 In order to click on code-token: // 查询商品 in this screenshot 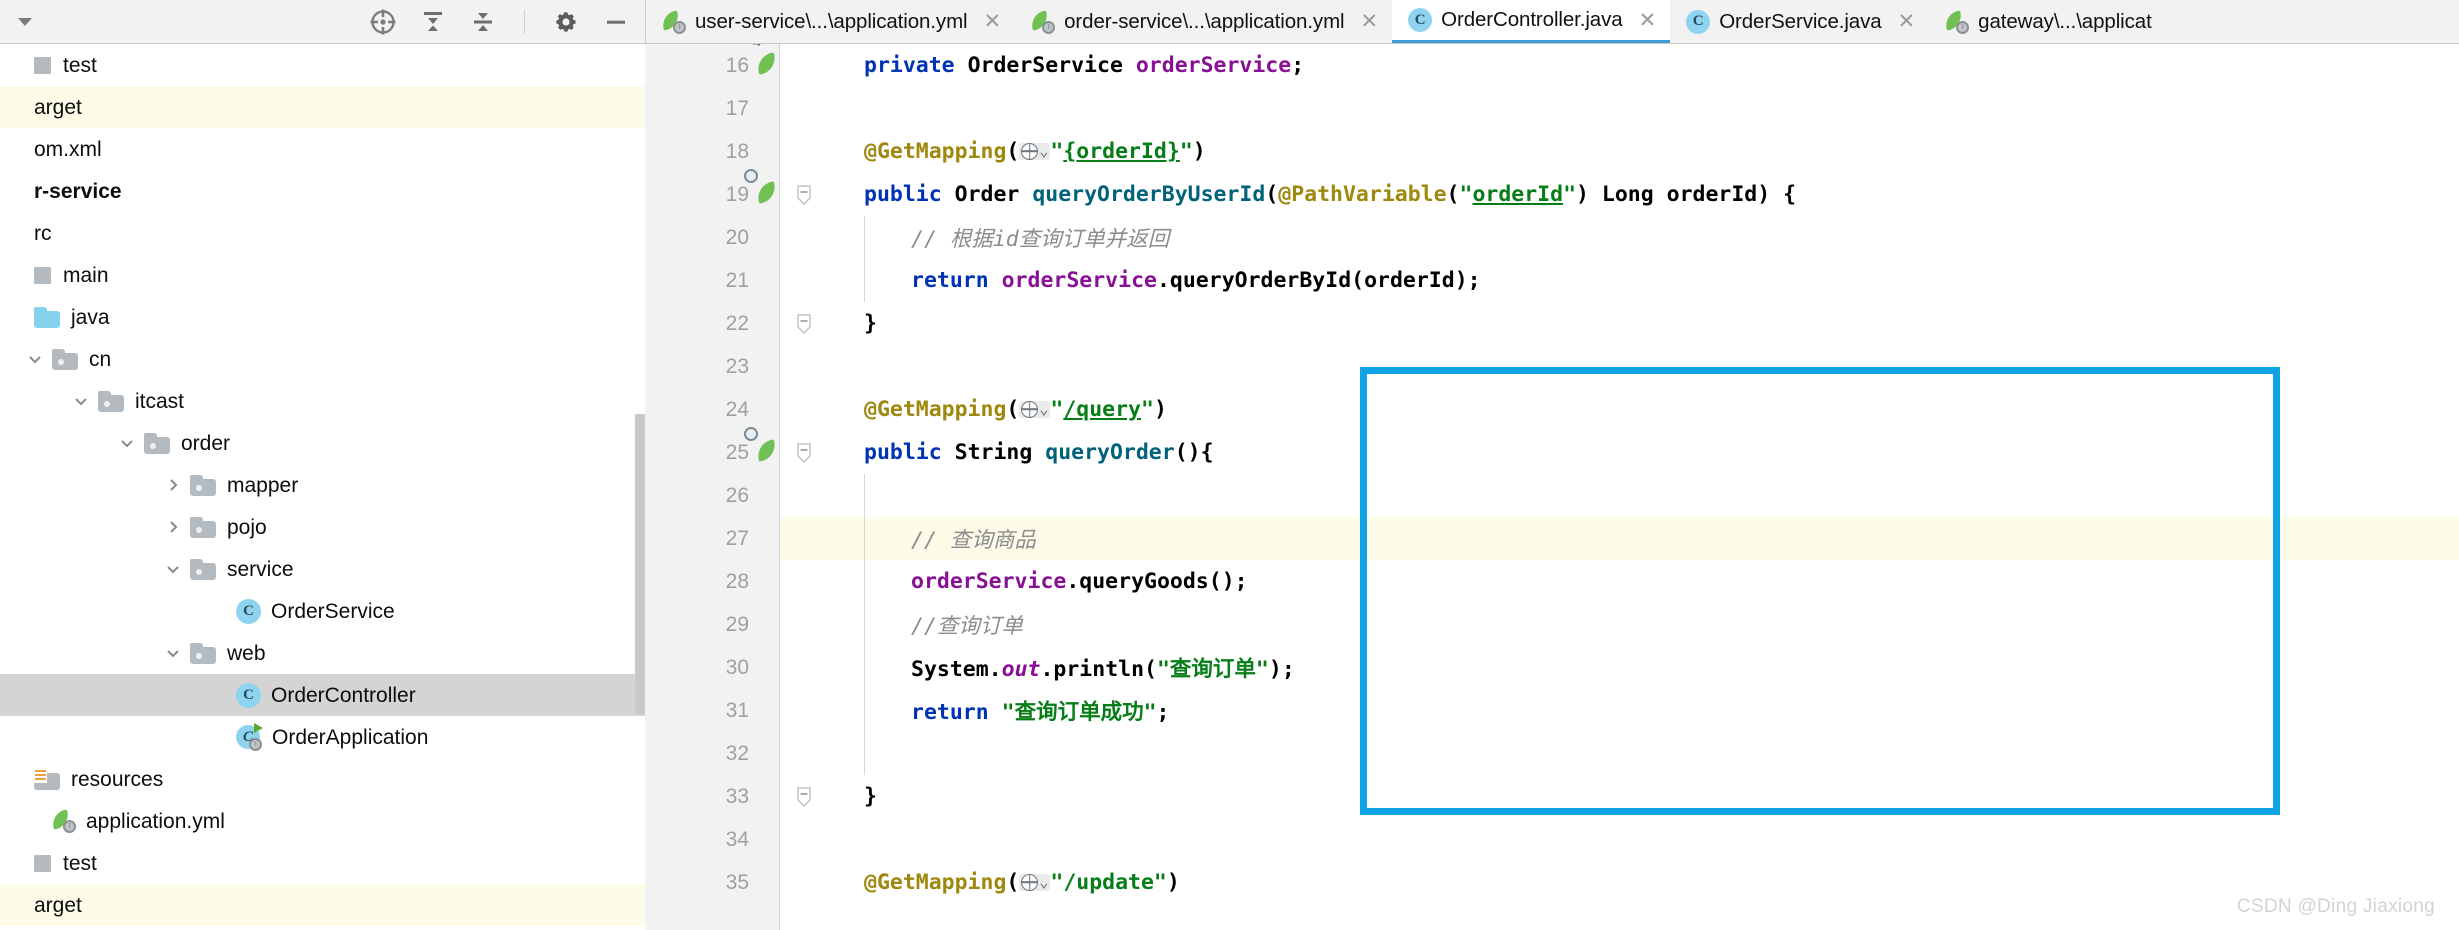, I will do `click(973, 540)`.